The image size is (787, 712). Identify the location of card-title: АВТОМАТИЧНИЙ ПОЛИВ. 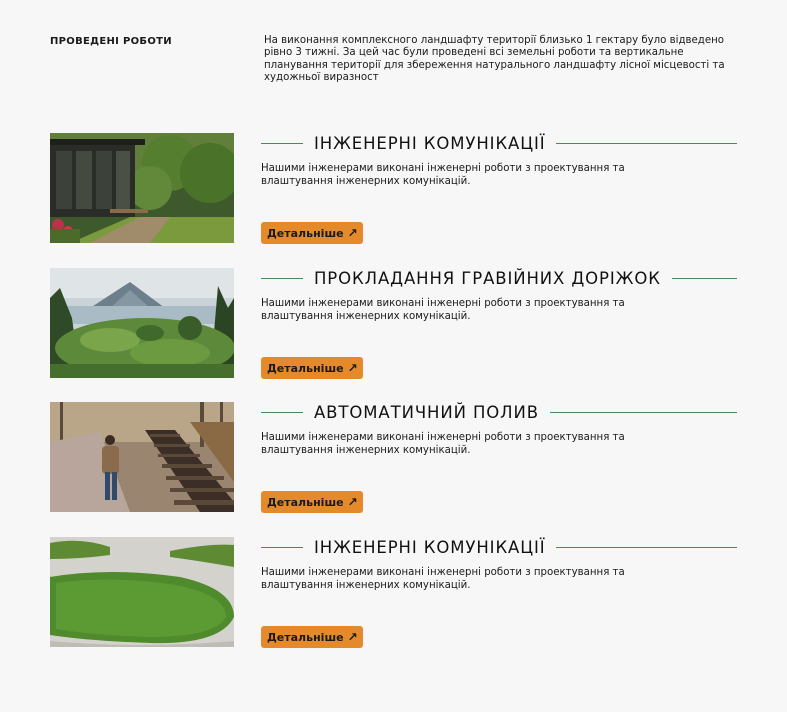
(426, 412).